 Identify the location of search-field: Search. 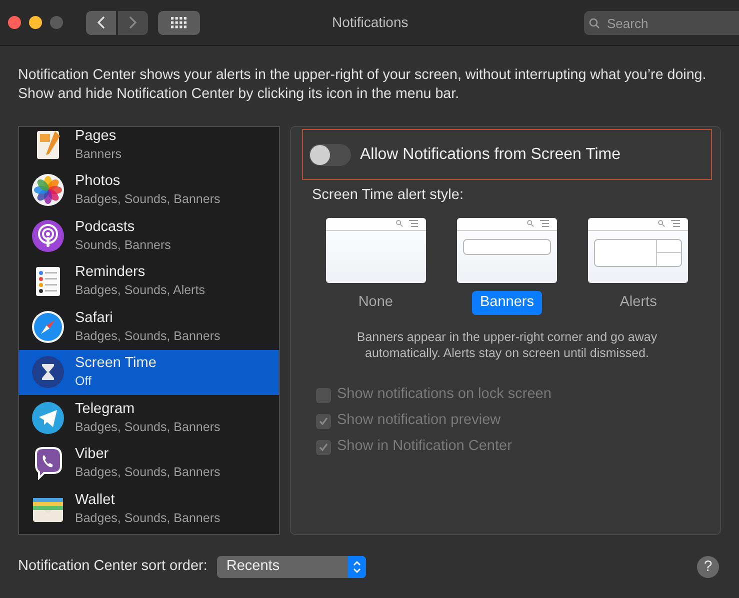
(661, 23).